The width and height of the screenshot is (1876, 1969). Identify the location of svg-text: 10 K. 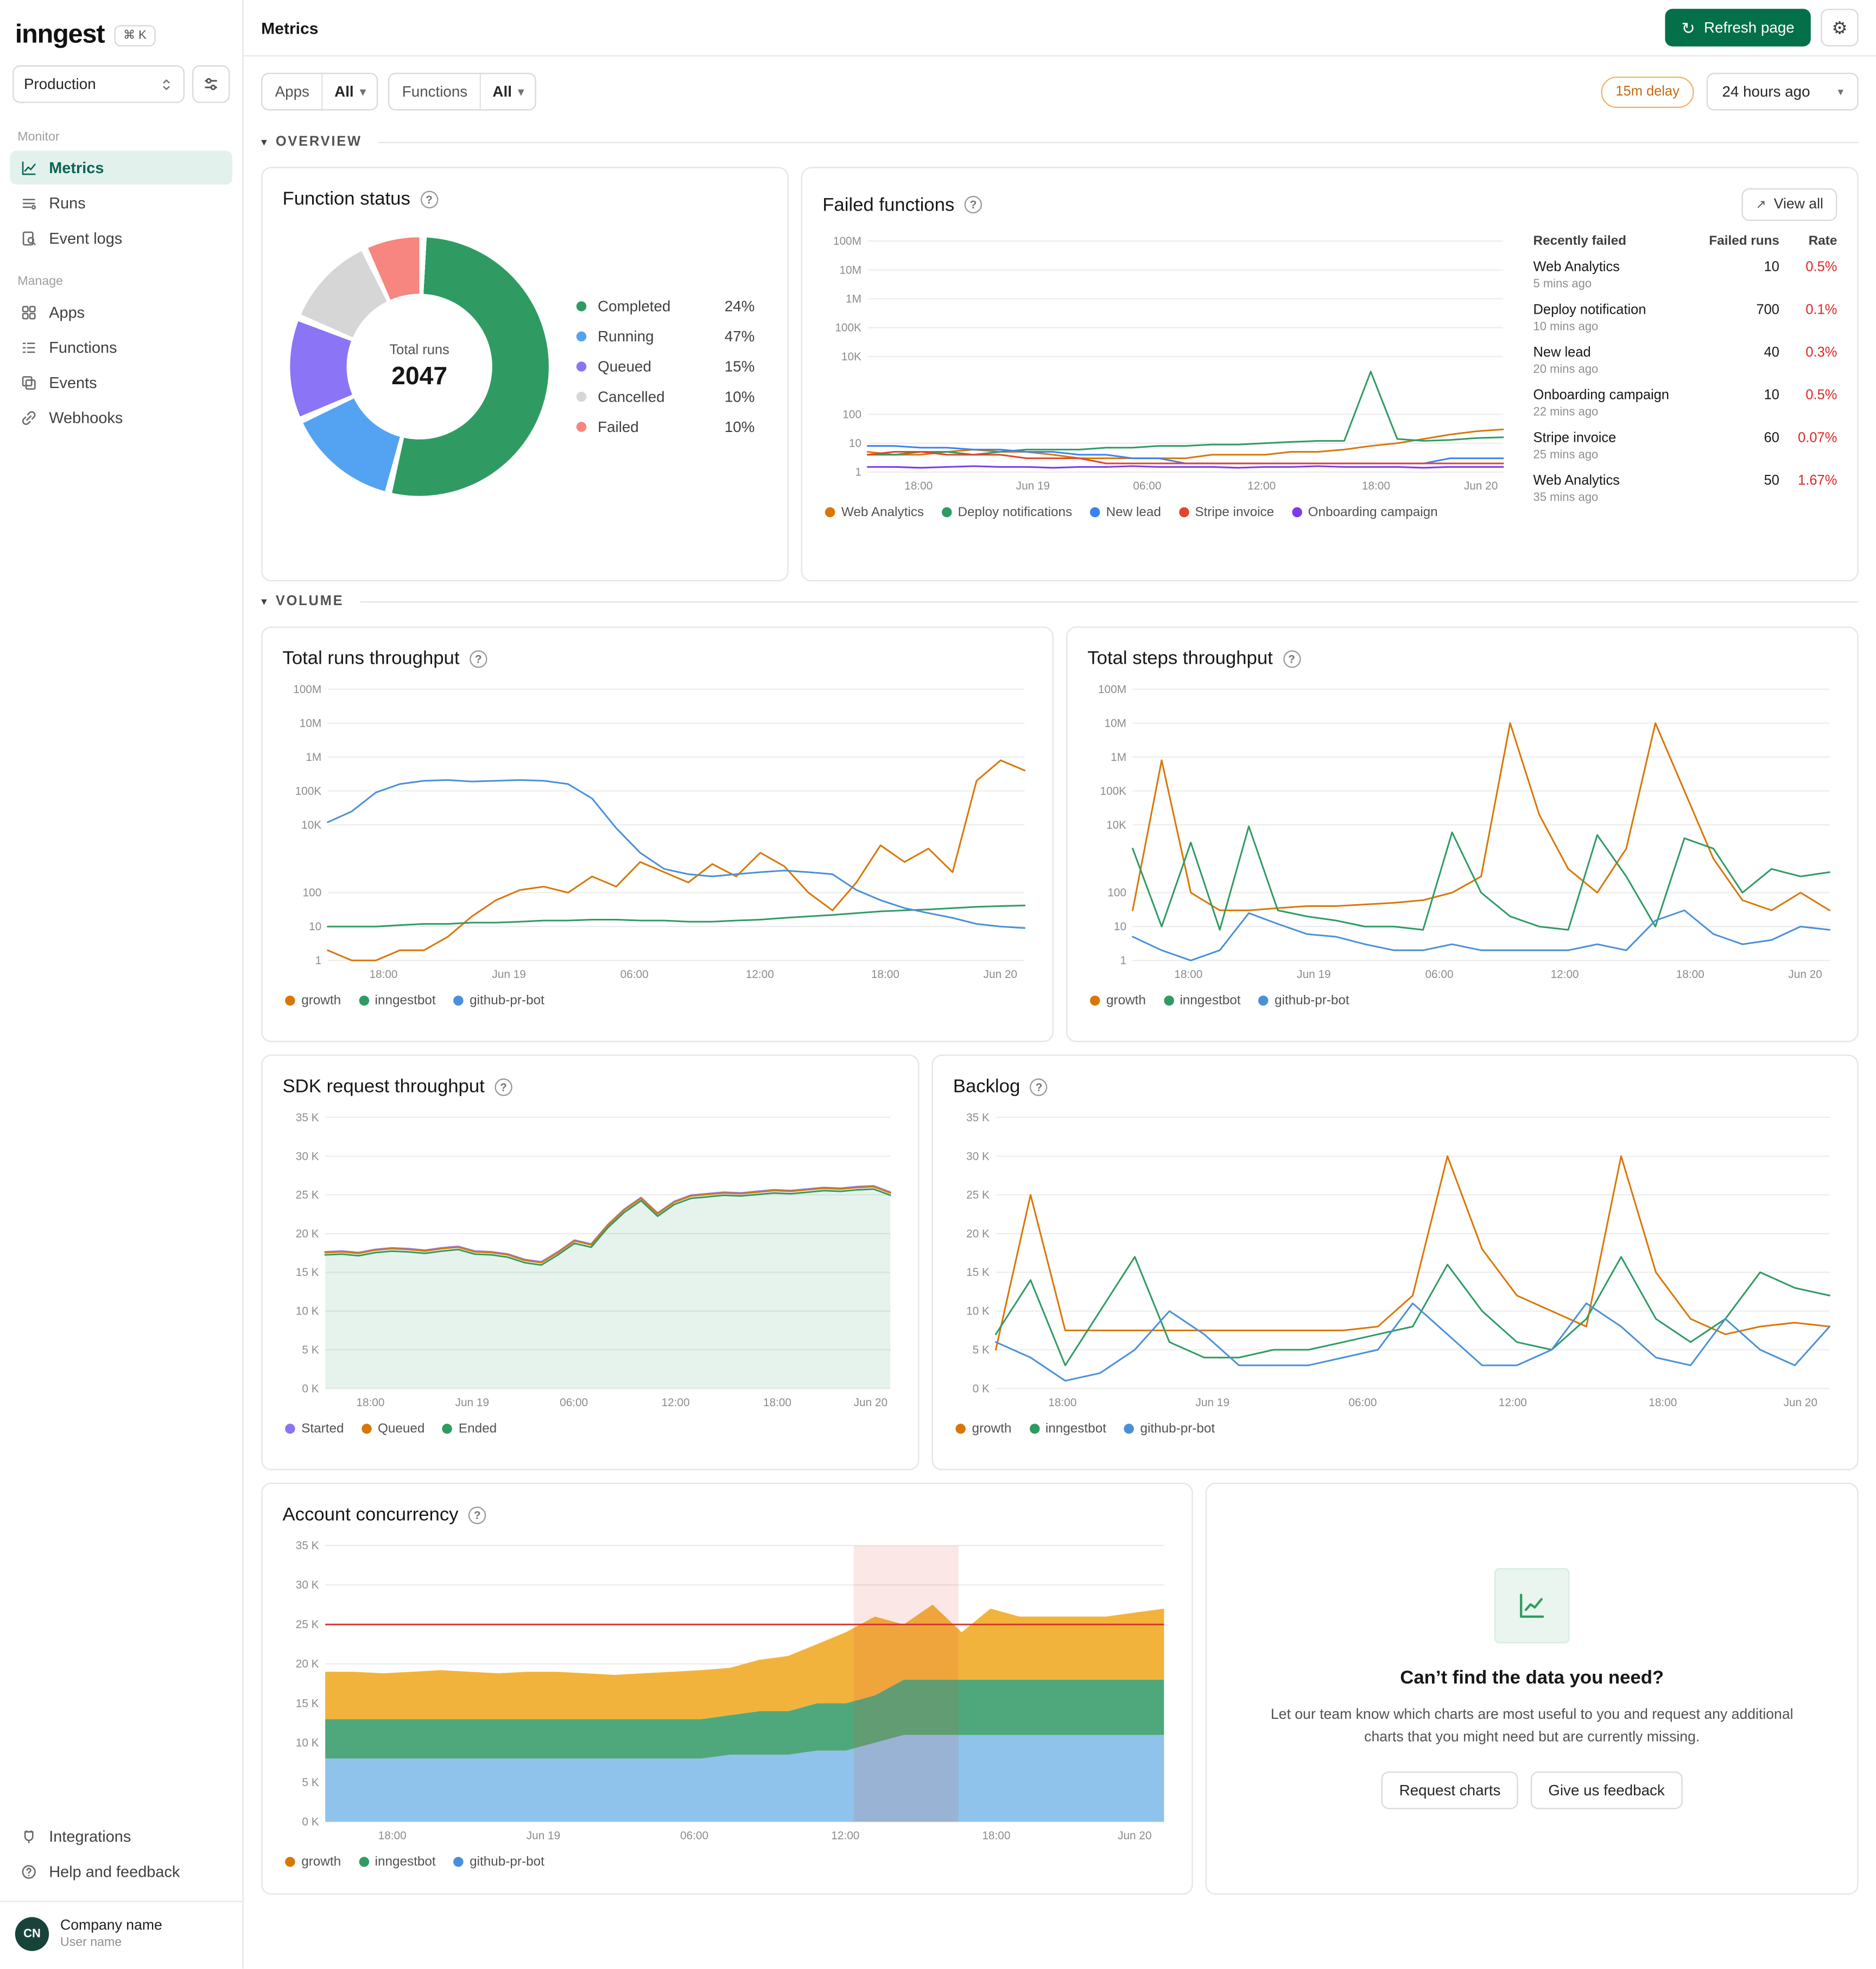
(307, 1743).